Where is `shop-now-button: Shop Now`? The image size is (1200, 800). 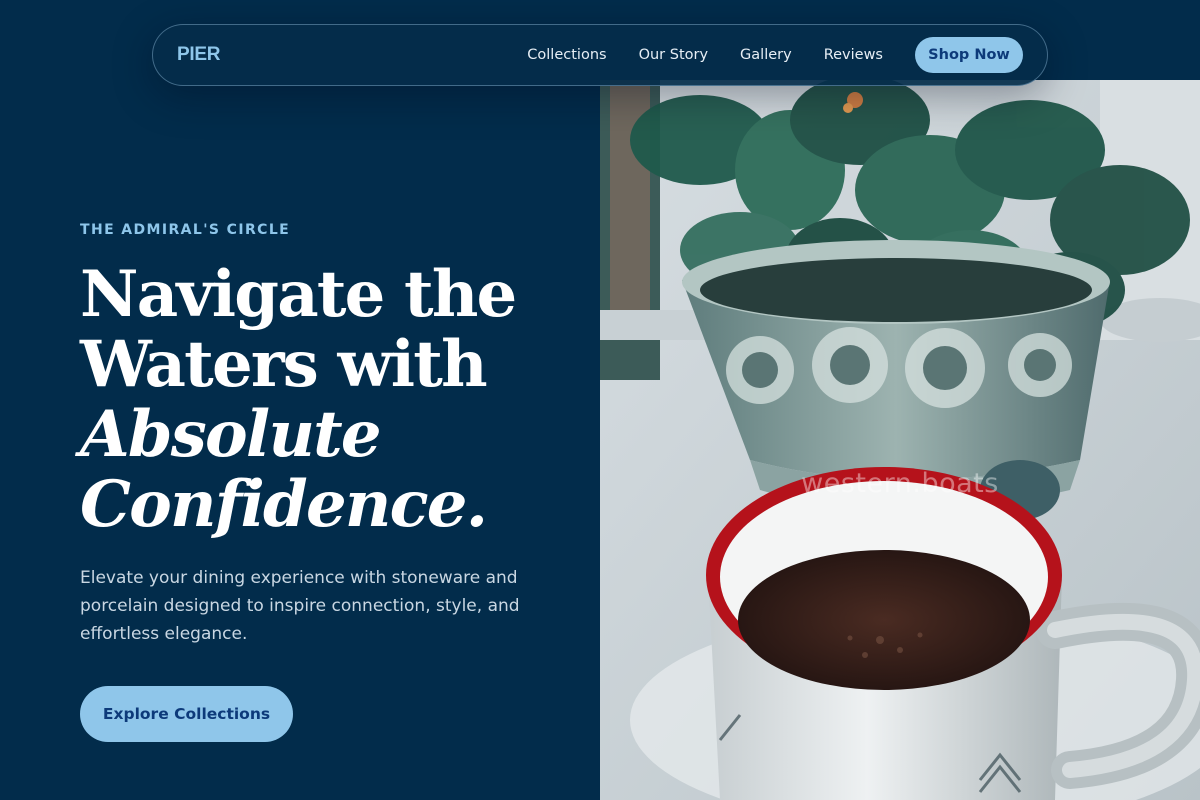
shop-now-button: Shop Now is located at coordinates (969, 55).